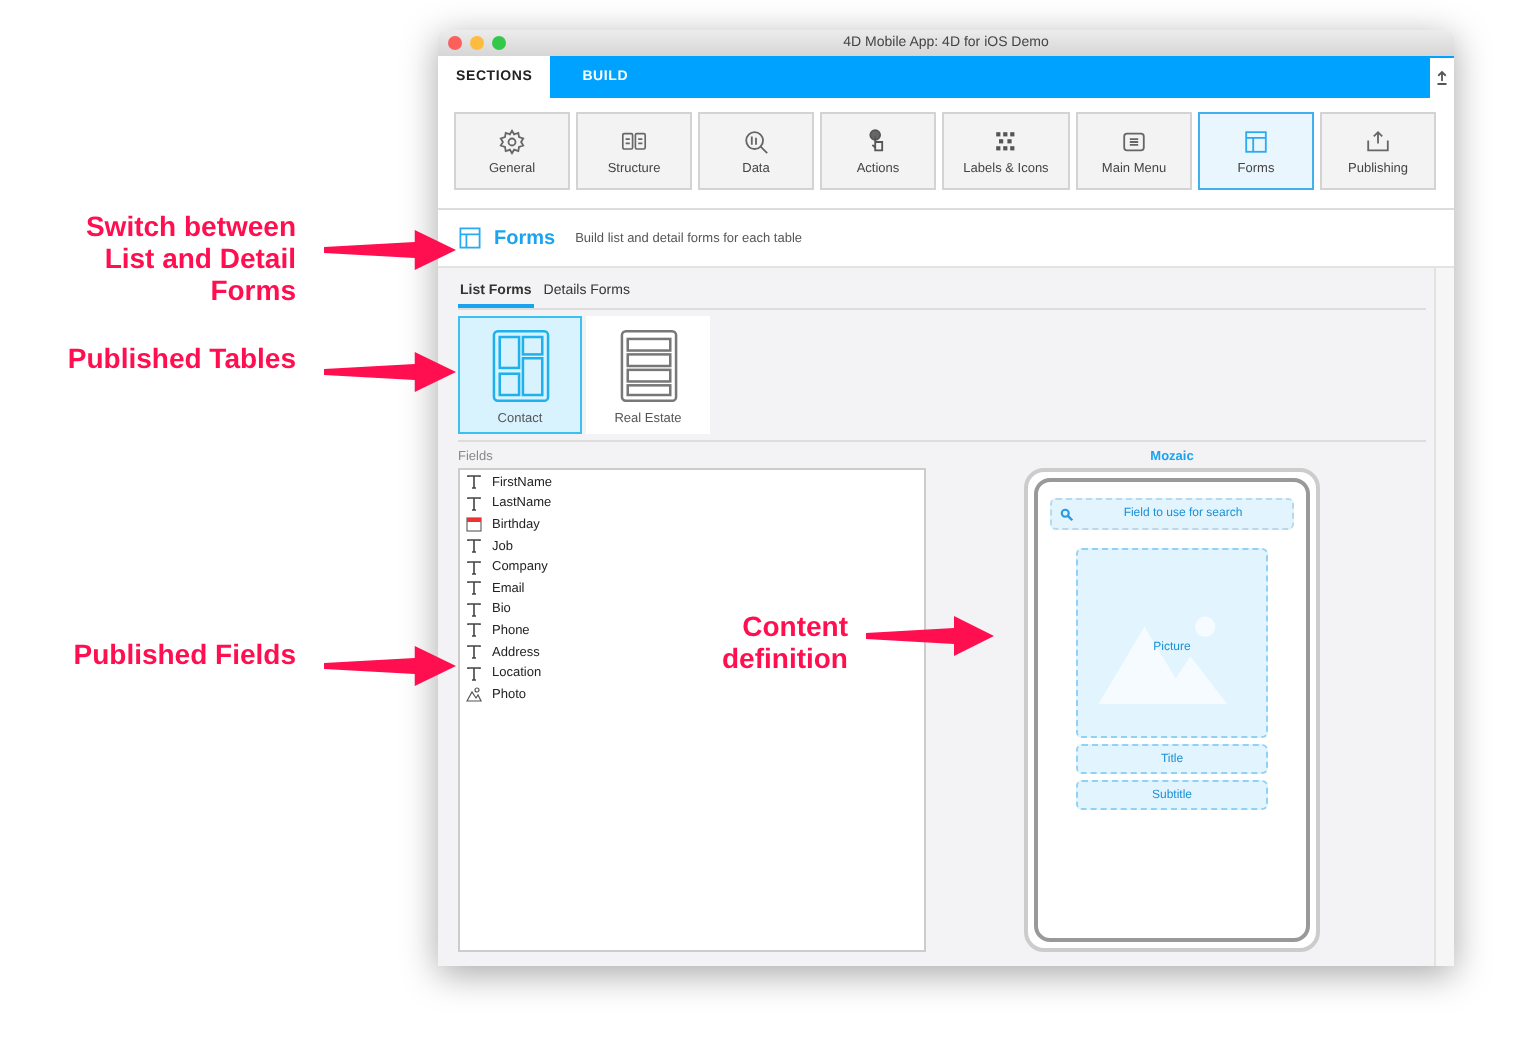 The image size is (1536, 1052). Describe the element at coordinates (512, 141) in the screenshot. I see `gear-icon` at that location.